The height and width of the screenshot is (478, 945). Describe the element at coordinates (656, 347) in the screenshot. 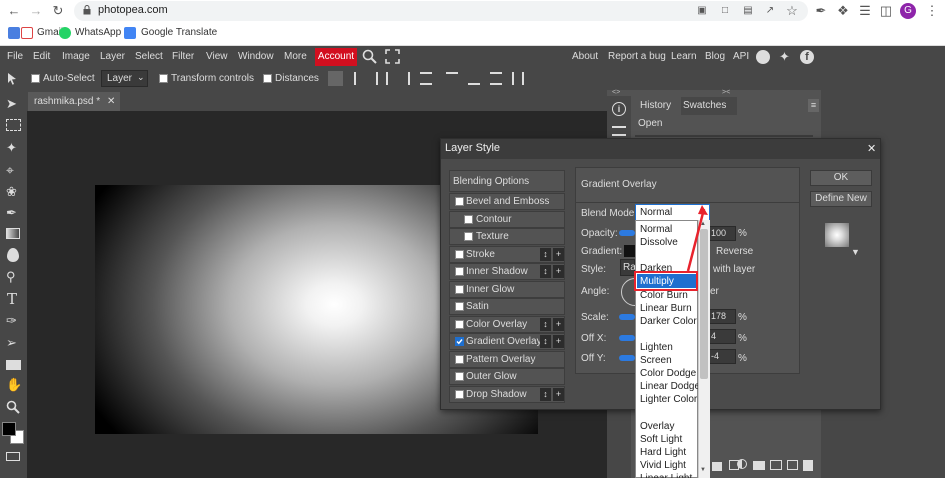

I see `blend-option-lighten: Lighten` at that location.